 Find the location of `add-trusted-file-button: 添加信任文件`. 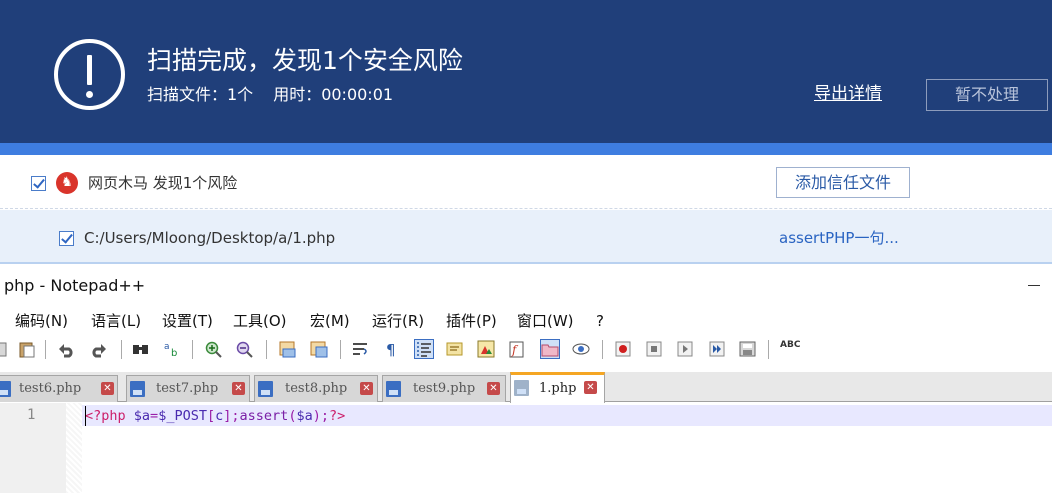

add-trusted-file-button: 添加信任文件 is located at coordinates (843, 182).